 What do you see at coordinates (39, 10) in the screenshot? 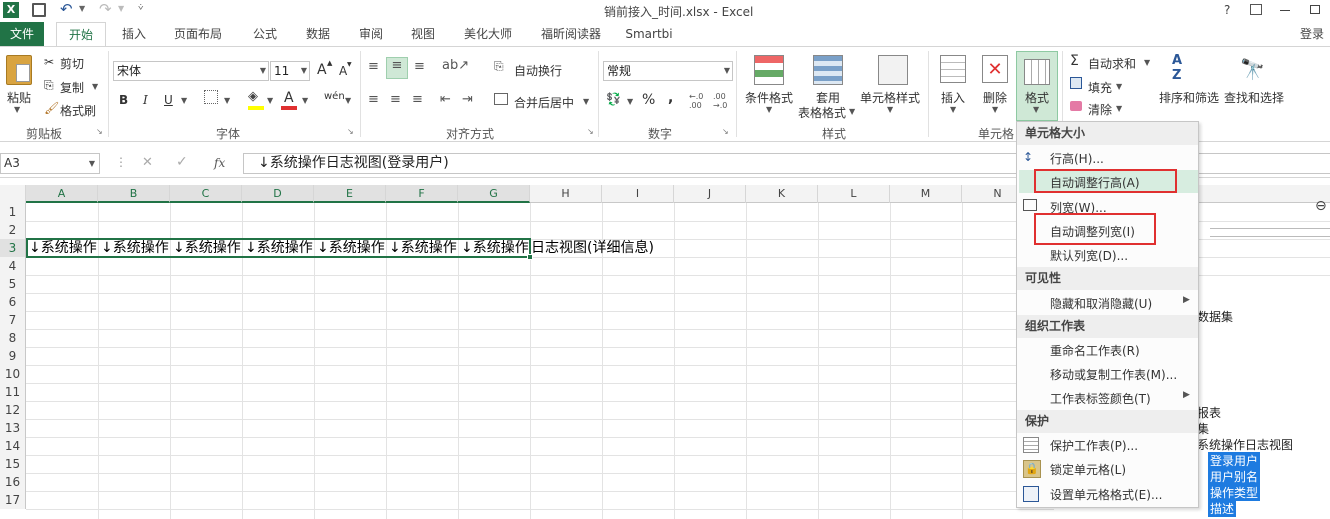
I see `save-icon` at bounding box center [39, 10].